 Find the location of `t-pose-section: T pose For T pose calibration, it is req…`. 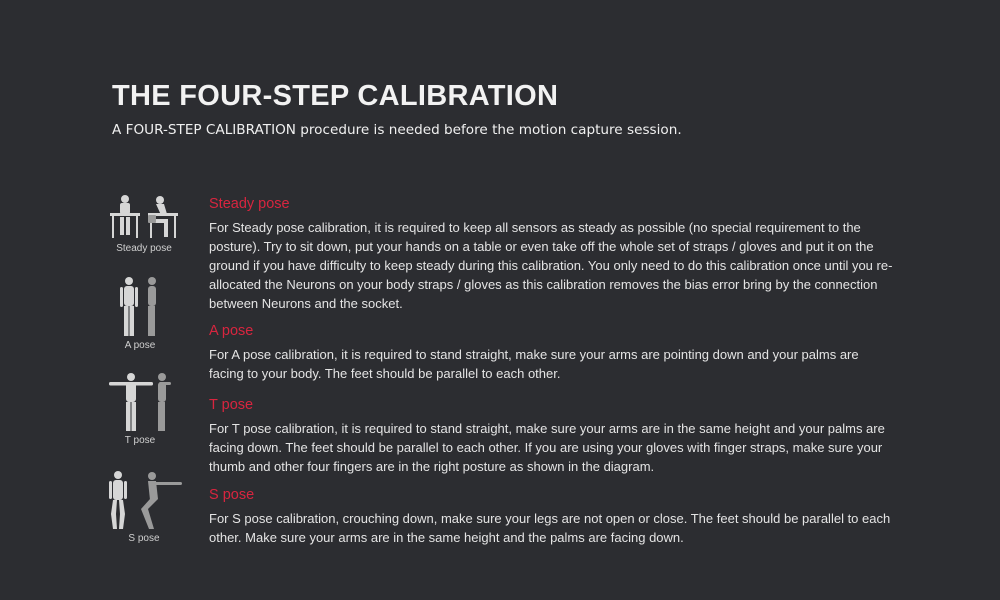

t-pose-section: T pose For T pose calibration, it is req… is located at coordinates (551, 436).